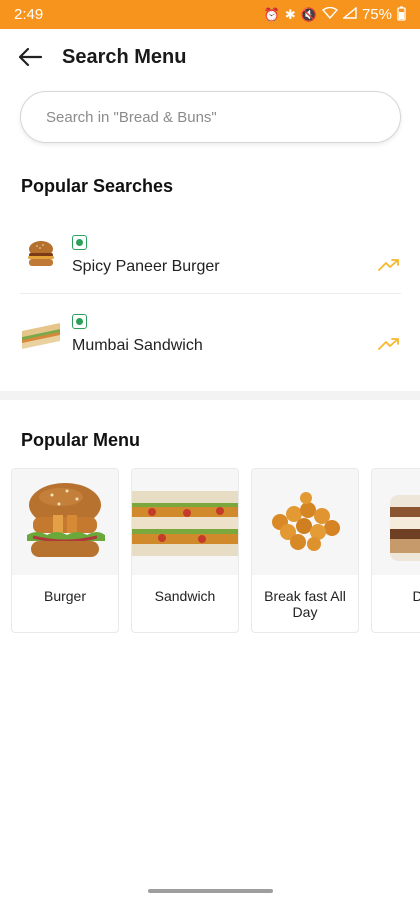 This screenshot has width=420, height=900. What do you see at coordinates (185, 596) in the screenshot?
I see `menu-card-label: Sandwich` at bounding box center [185, 596].